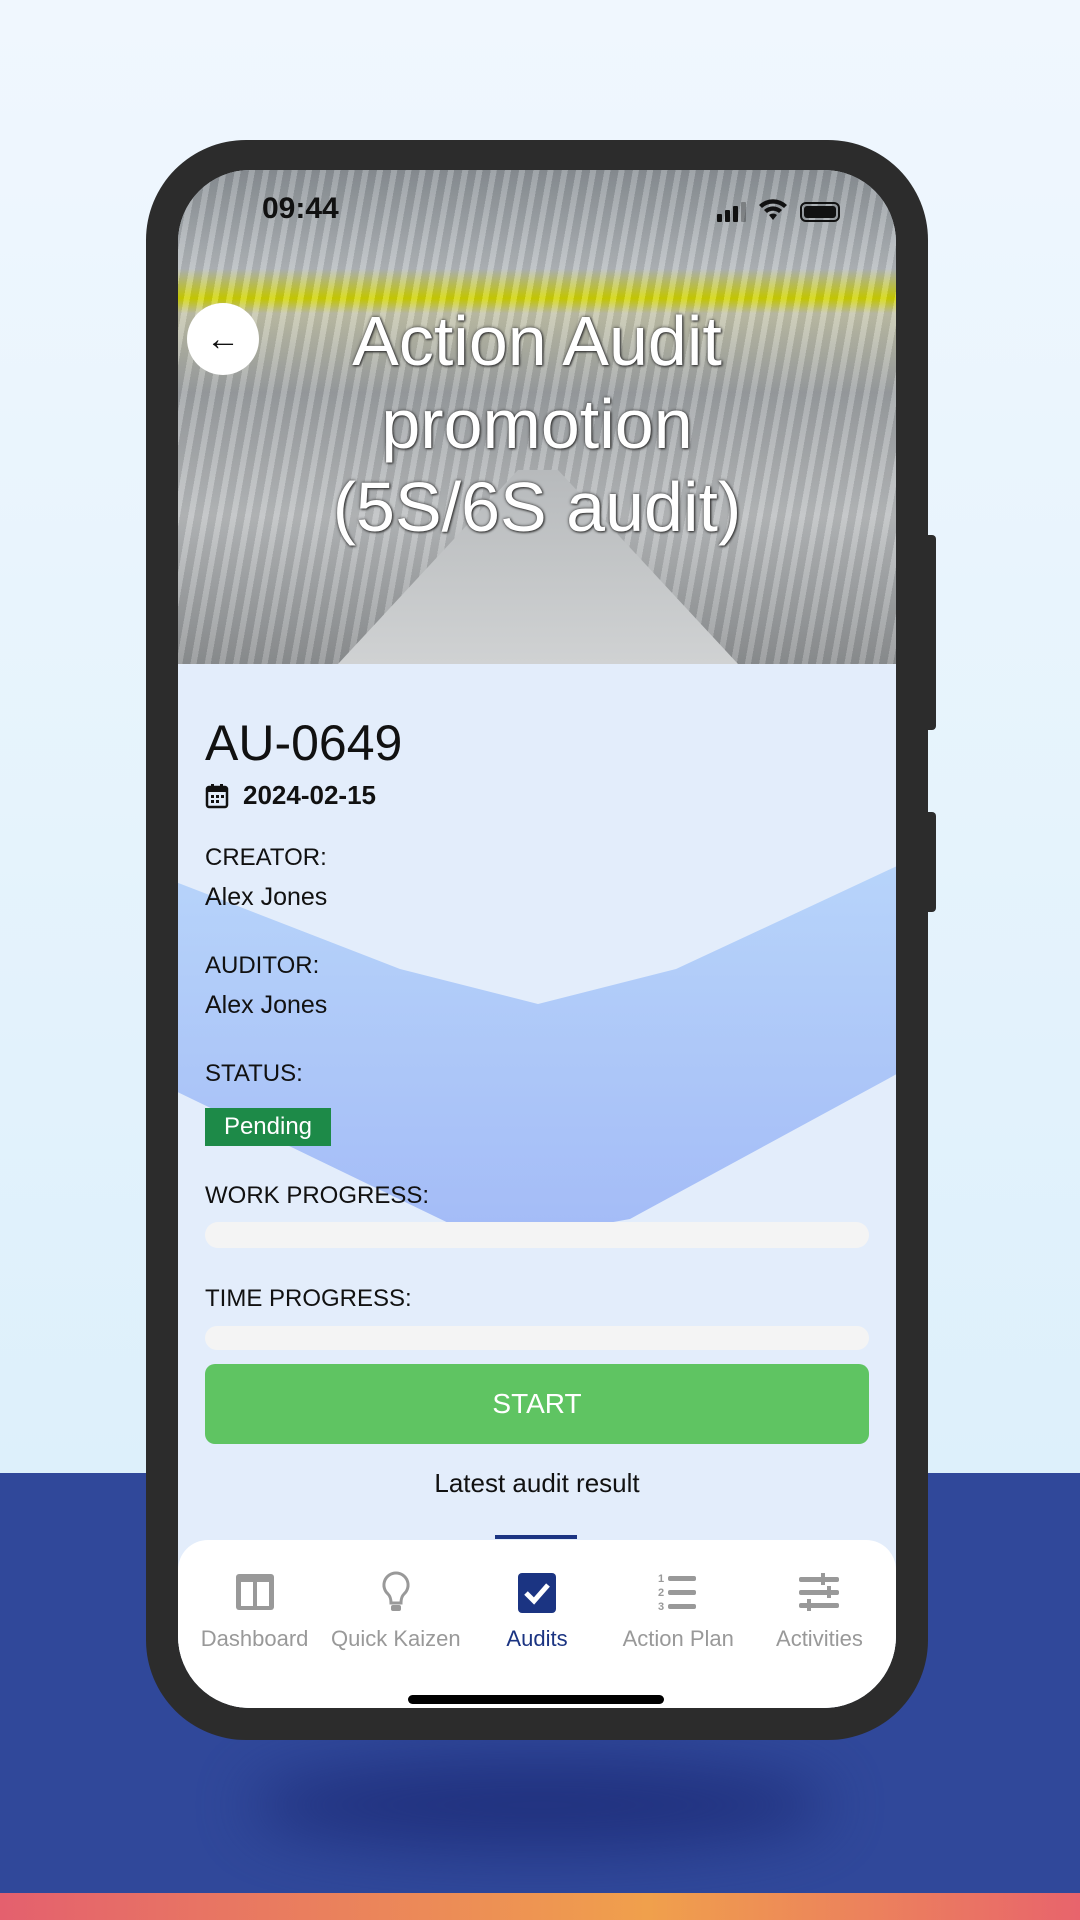 This screenshot has height=1920, width=1080. What do you see at coordinates (661, 1593) in the screenshot?
I see `svg-text: 2` at bounding box center [661, 1593].